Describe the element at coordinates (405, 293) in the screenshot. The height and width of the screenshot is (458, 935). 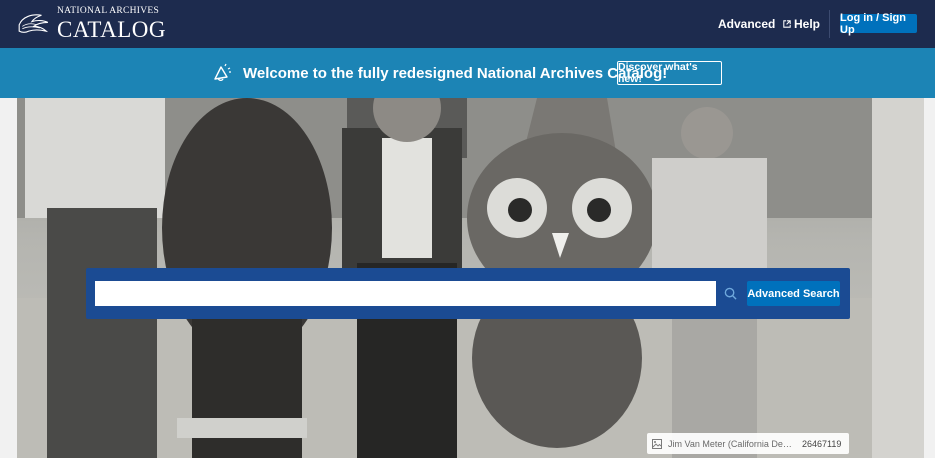
I see `search-input` at that location.